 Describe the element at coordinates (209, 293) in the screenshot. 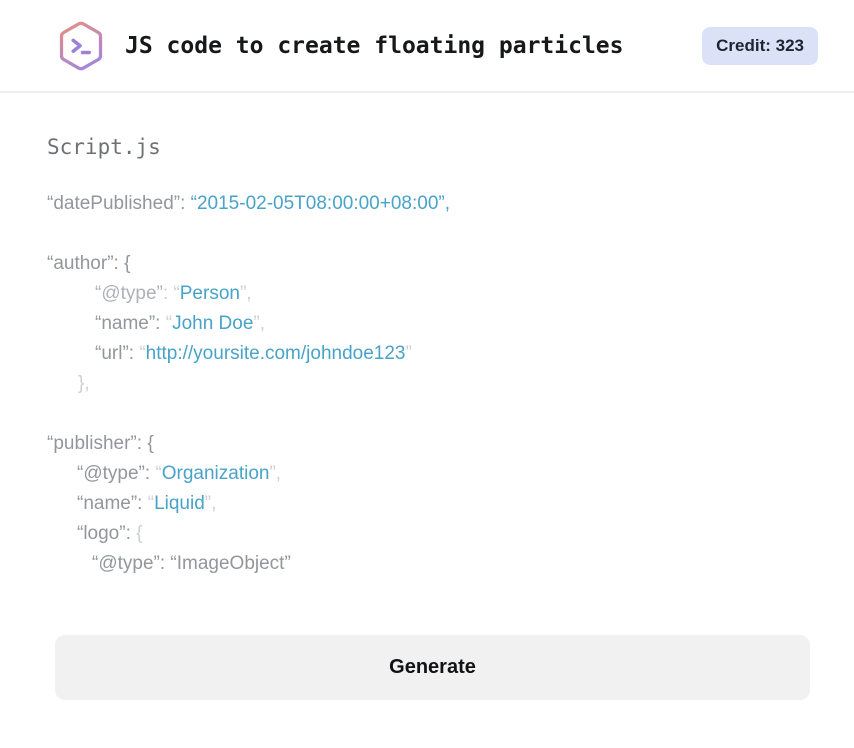

I see `code-token-value: Person` at that location.